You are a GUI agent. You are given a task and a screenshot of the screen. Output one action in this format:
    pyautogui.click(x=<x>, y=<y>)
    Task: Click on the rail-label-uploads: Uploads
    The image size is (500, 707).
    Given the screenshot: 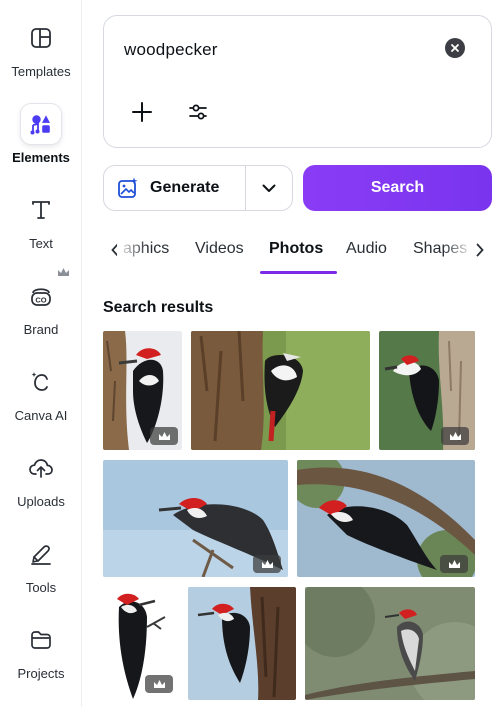 What is the action you would take?
    pyautogui.click(x=41, y=501)
    